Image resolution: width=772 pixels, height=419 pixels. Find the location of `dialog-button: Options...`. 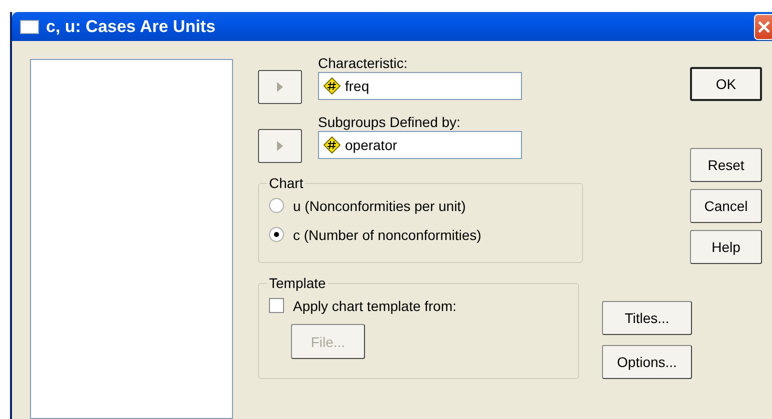

dialog-button: Options... is located at coordinates (647, 362).